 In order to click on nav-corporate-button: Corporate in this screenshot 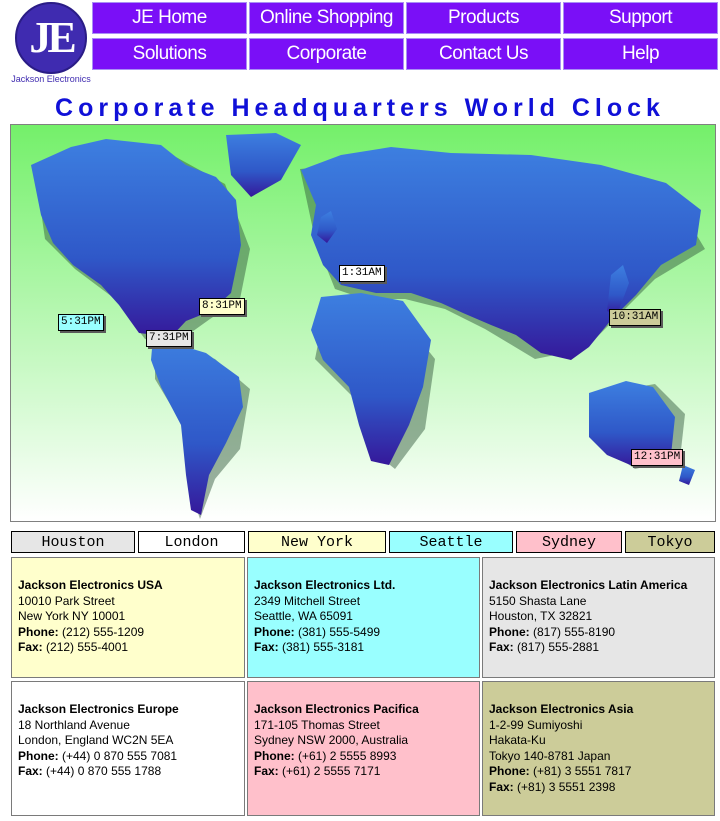, I will do `click(326, 54)`.